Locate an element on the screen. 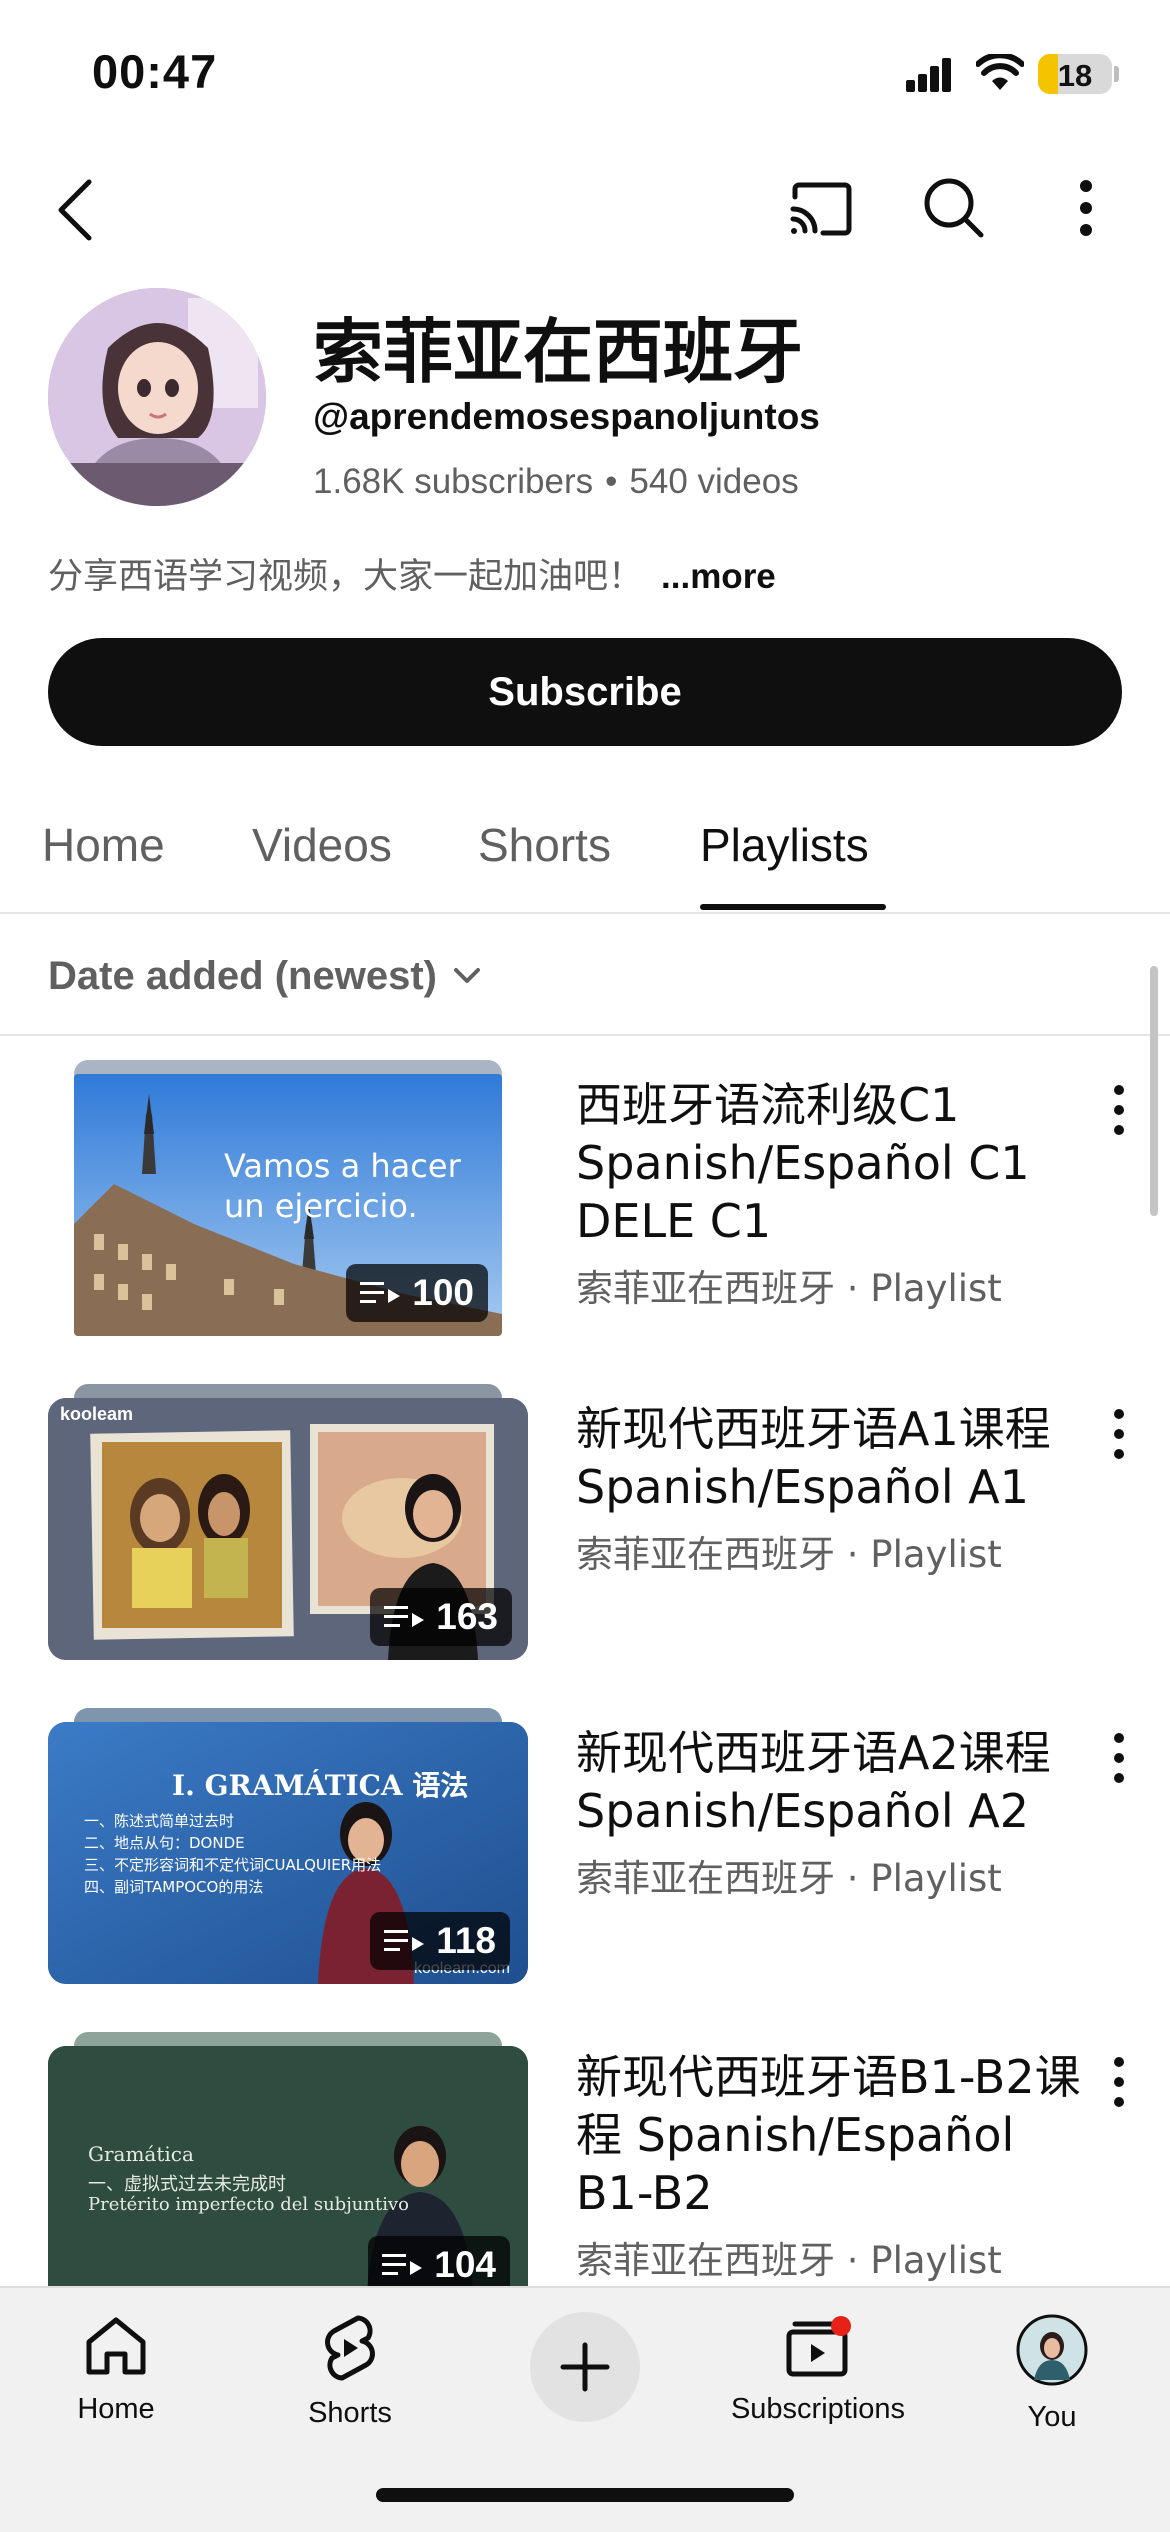 This screenshot has height=2532, width=1170. nav-shorts: Shorts is located at coordinates (350, 2372).